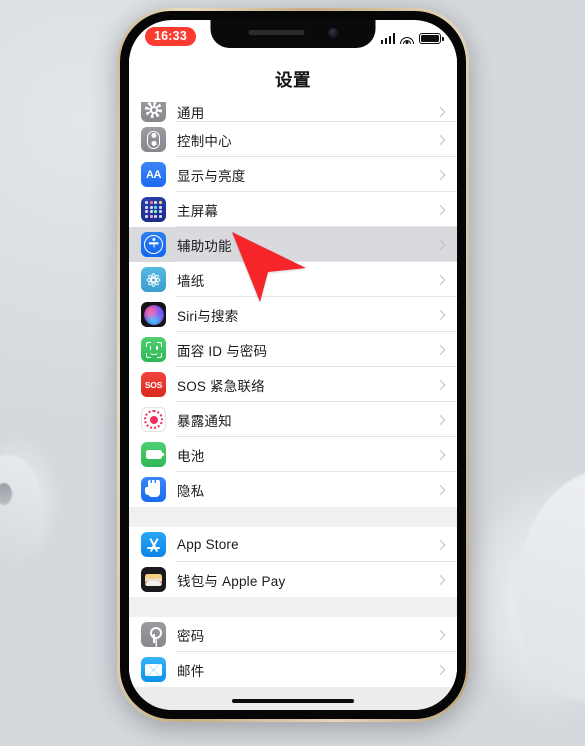 The height and width of the screenshot is (746, 585). I want to click on settings-row-siri-search: Siri与搜索, so click(293, 314).